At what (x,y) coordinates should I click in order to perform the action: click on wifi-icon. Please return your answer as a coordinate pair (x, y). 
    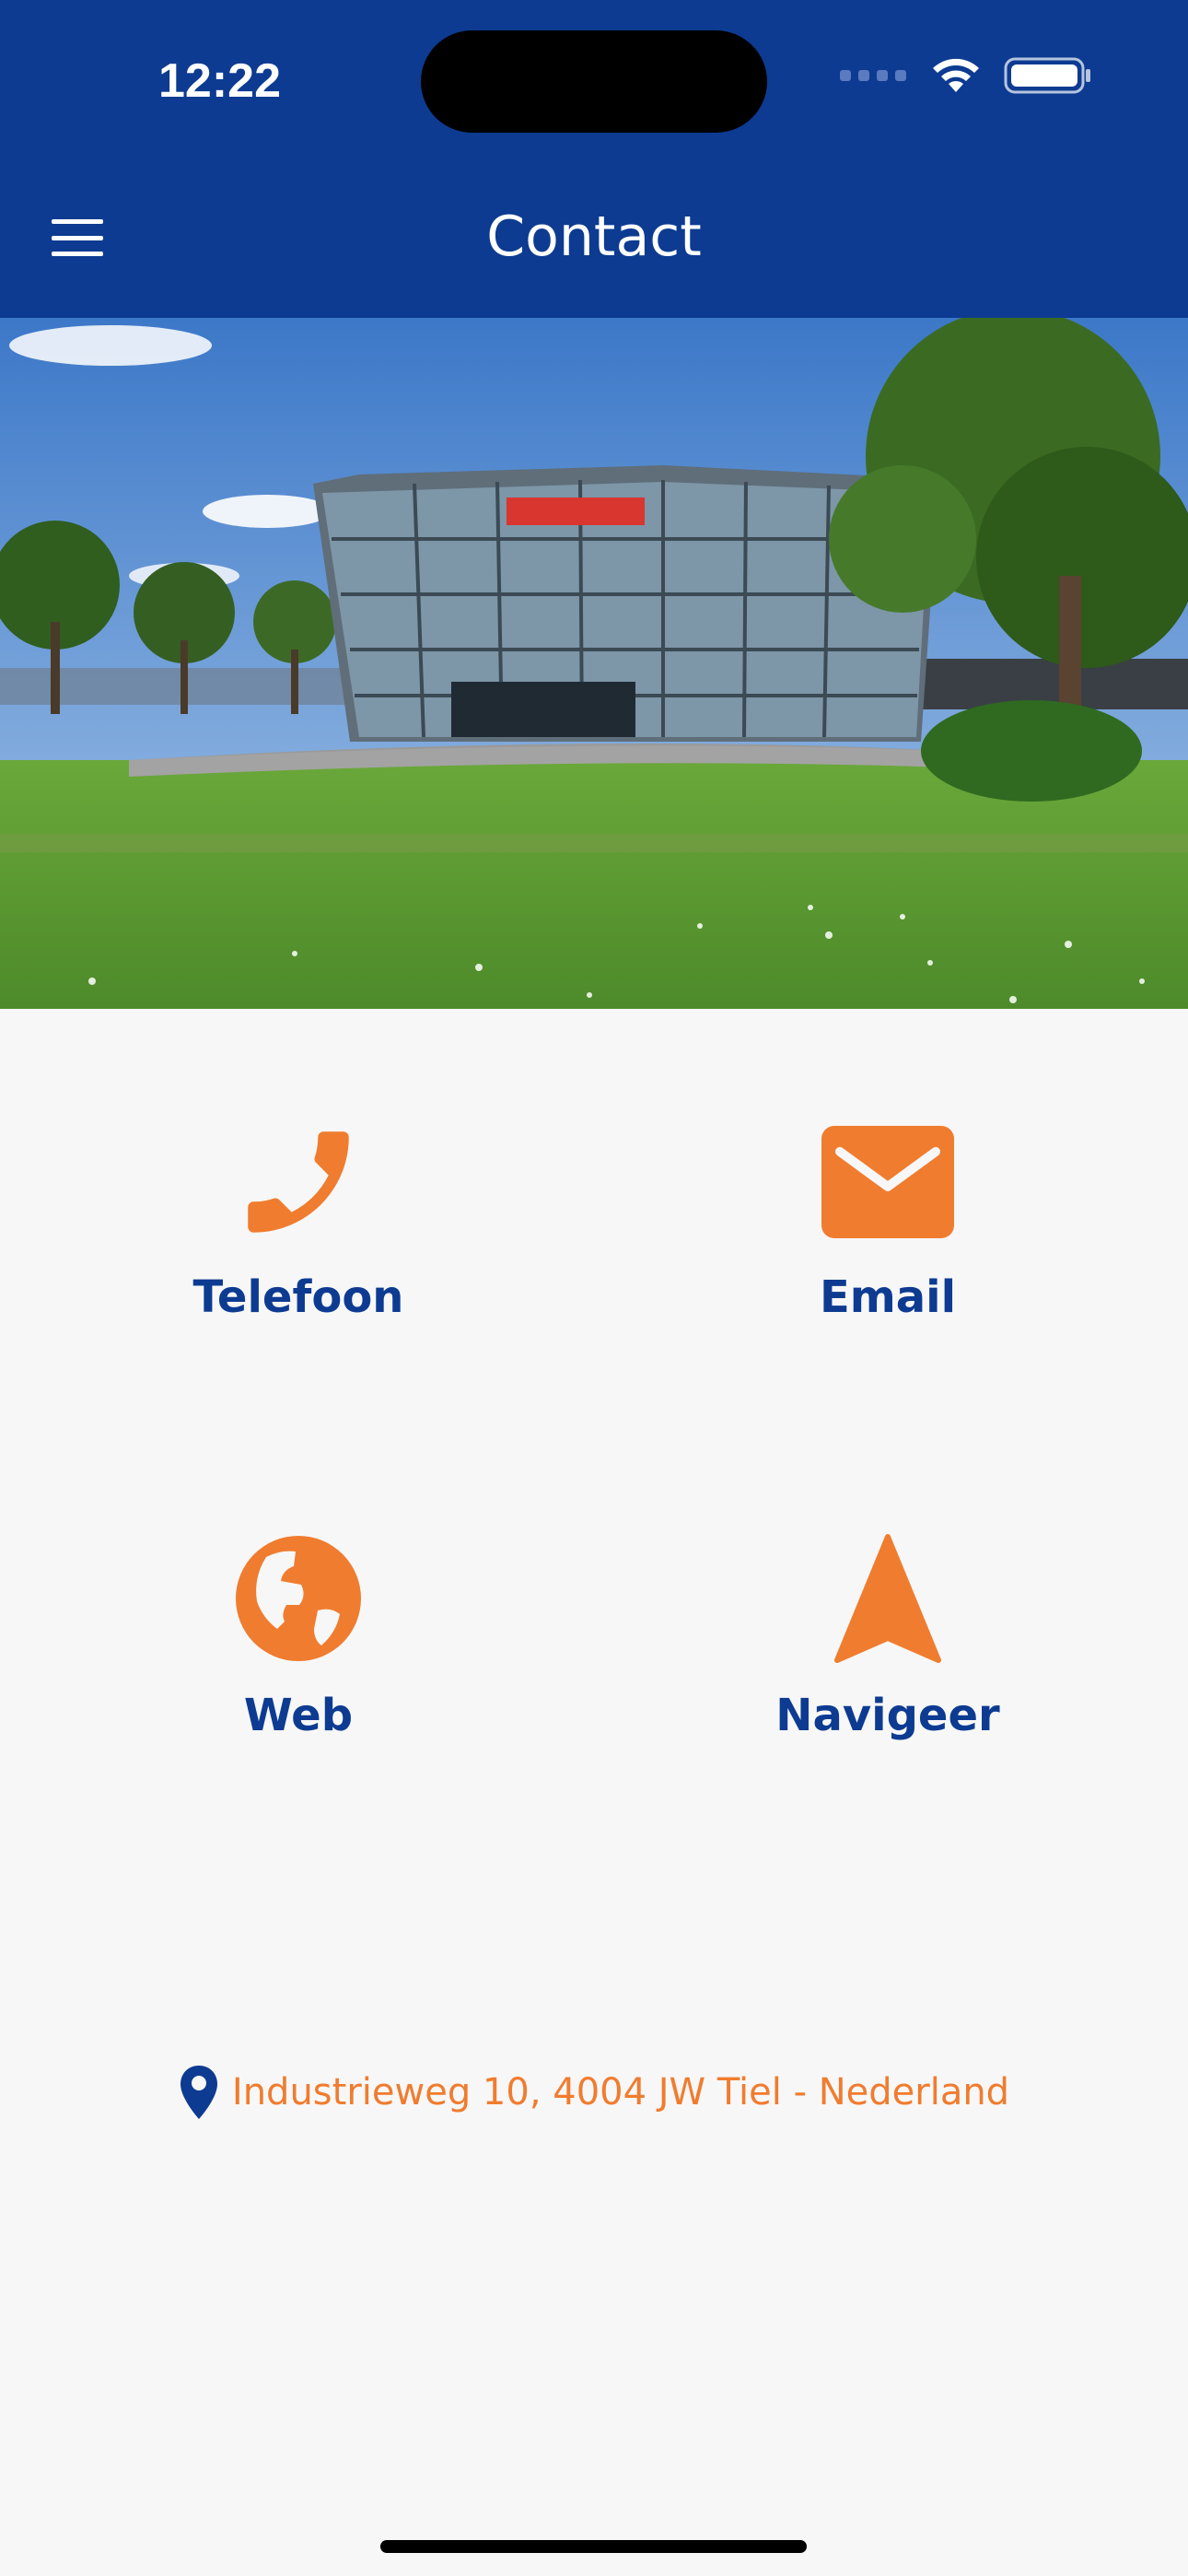
    Looking at the image, I should click on (956, 75).